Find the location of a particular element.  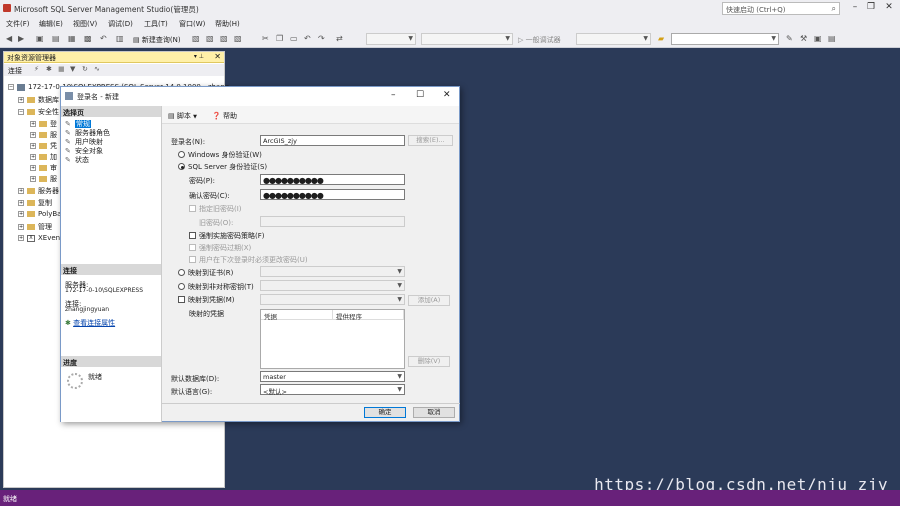

remove-button: 删除(V) is located at coordinates (429, 361).